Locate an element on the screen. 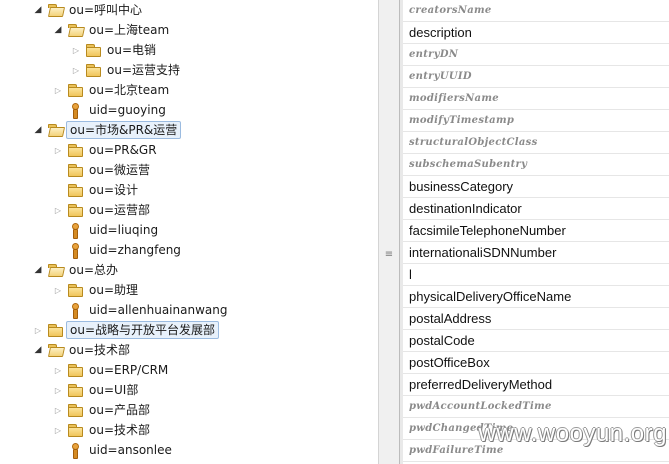 The height and width of the screenshot is (464, 669). tree-node-label: uid=ansonlee is located at coordinates (130, 450).